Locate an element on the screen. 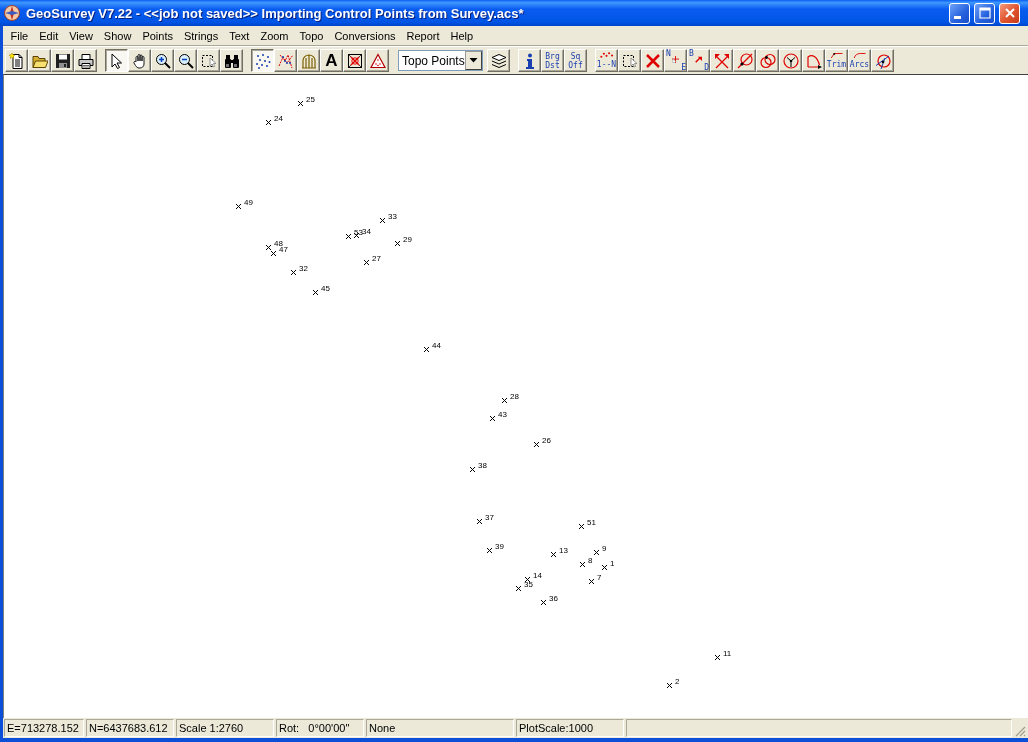 Image resolution: width=1028 pixels, height=742 pixels. status-panel: PlotScale:1000 is located at coordinates (570, 728).